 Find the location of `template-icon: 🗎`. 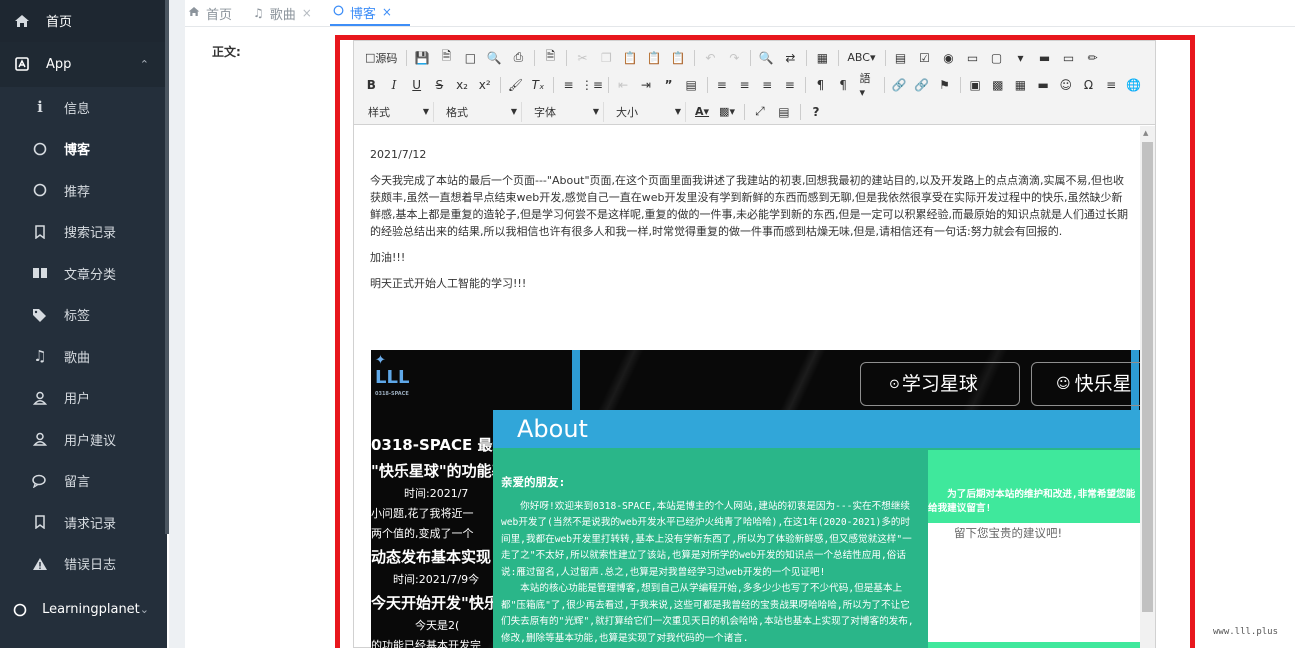

template-icon: 🗎 is located at coordinates (550, 58).